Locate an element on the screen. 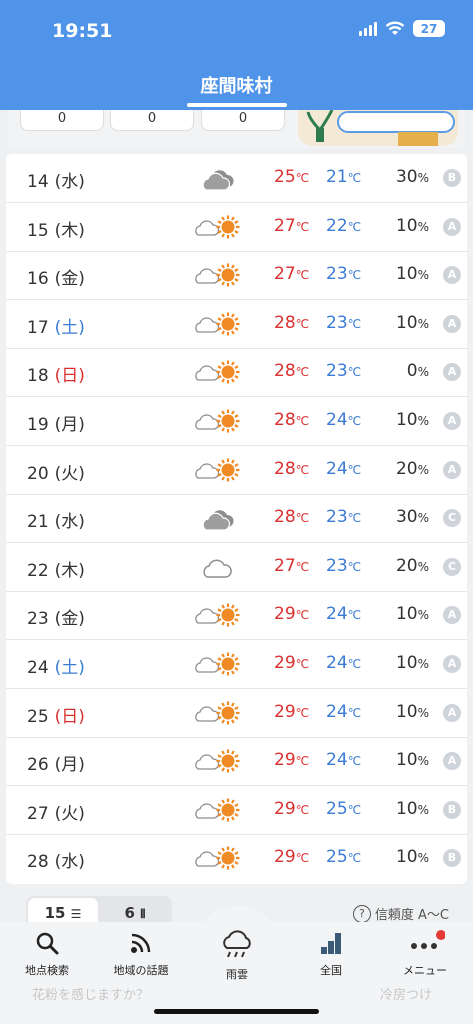  status-time: 19:51 is located at coordinates (82, 31).